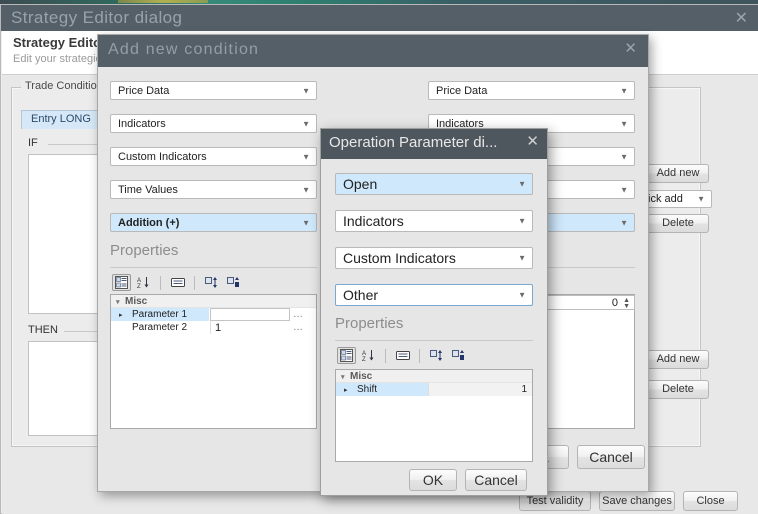 This screenshot has width=758, height=514. I want to click on left-selector-operation: Addition (+) ▼, so click(213, 222).